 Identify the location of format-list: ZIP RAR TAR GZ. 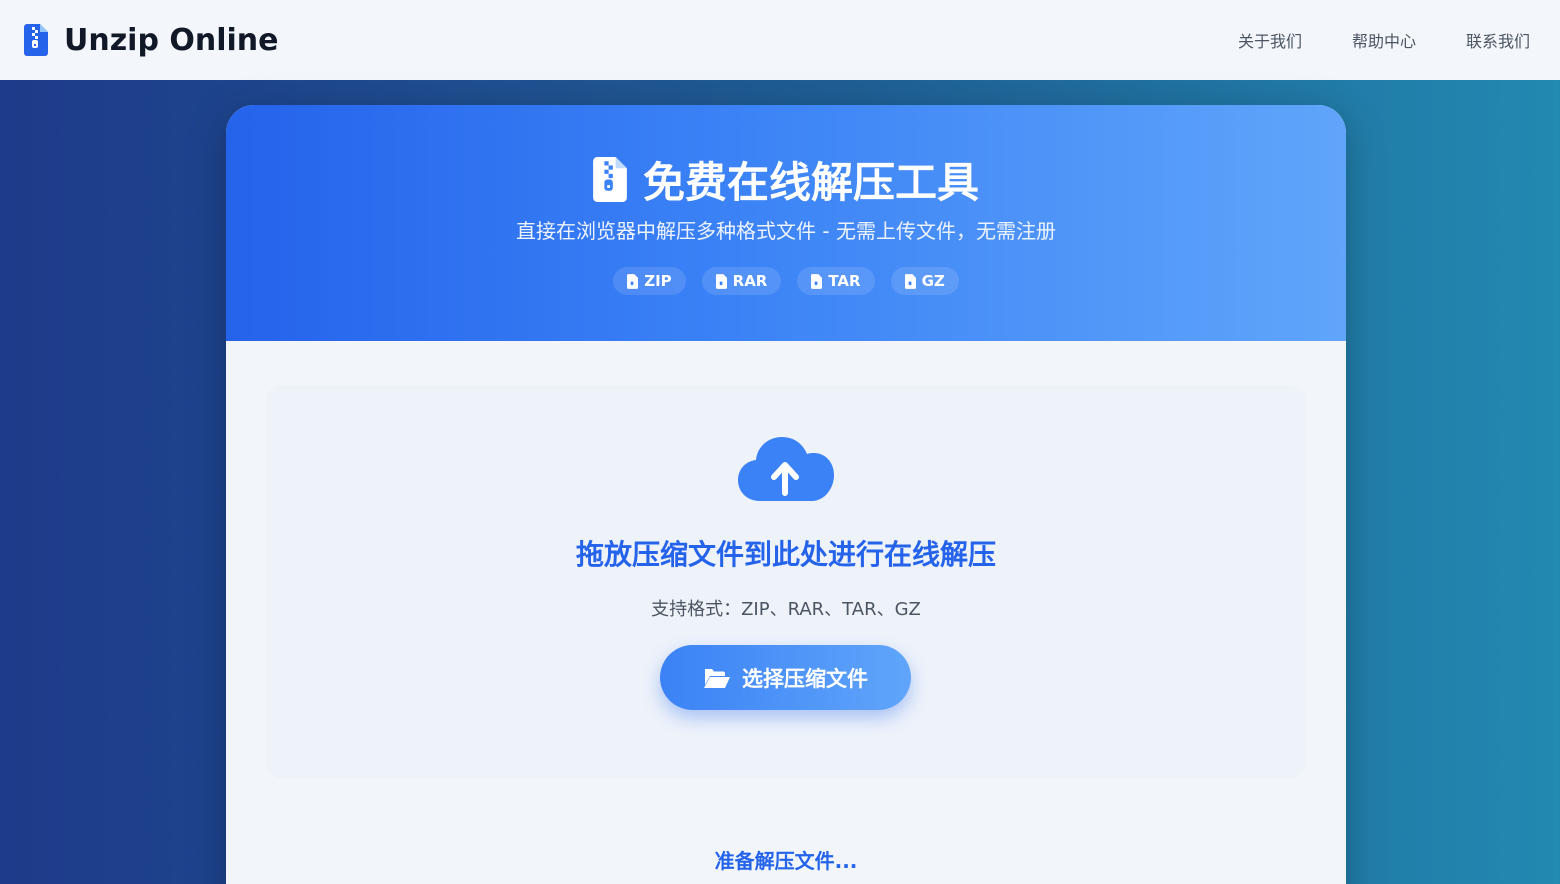
(786, 281).